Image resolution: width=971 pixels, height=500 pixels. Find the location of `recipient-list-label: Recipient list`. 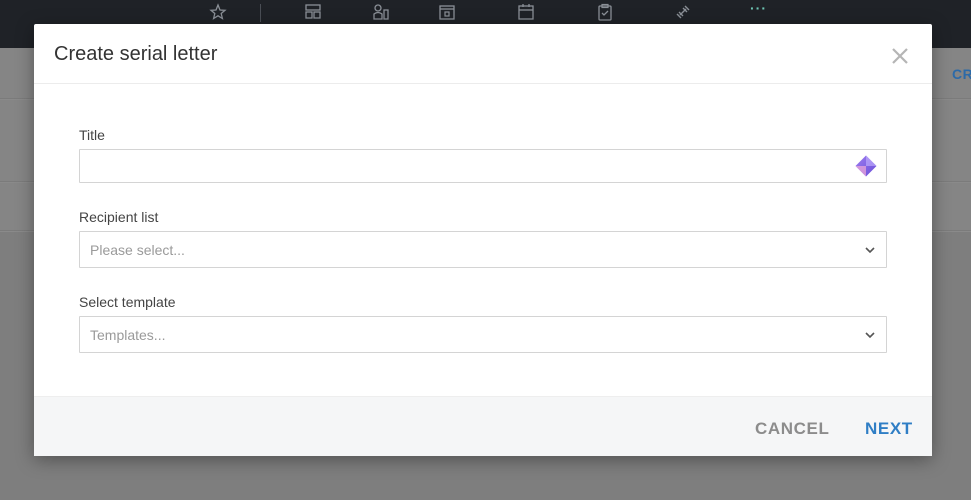

recipient-list-label: Recipient list is located at coordinates (119, 217).